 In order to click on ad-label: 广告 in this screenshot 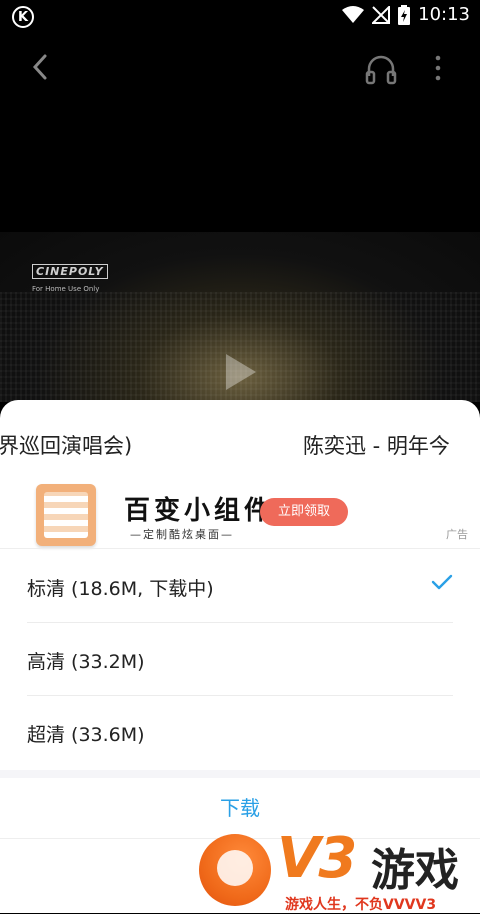, I will do `click(457, 534)`.